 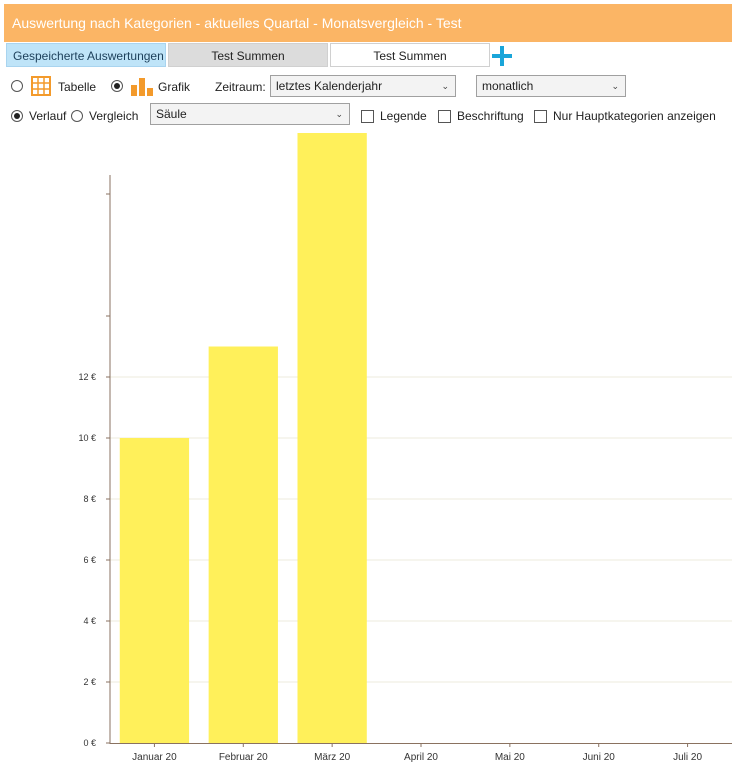 What do you see at coordinates (114, 116) in the screenshot?
I see `label-compare: Vergleich` at bounding box center [114, 116].